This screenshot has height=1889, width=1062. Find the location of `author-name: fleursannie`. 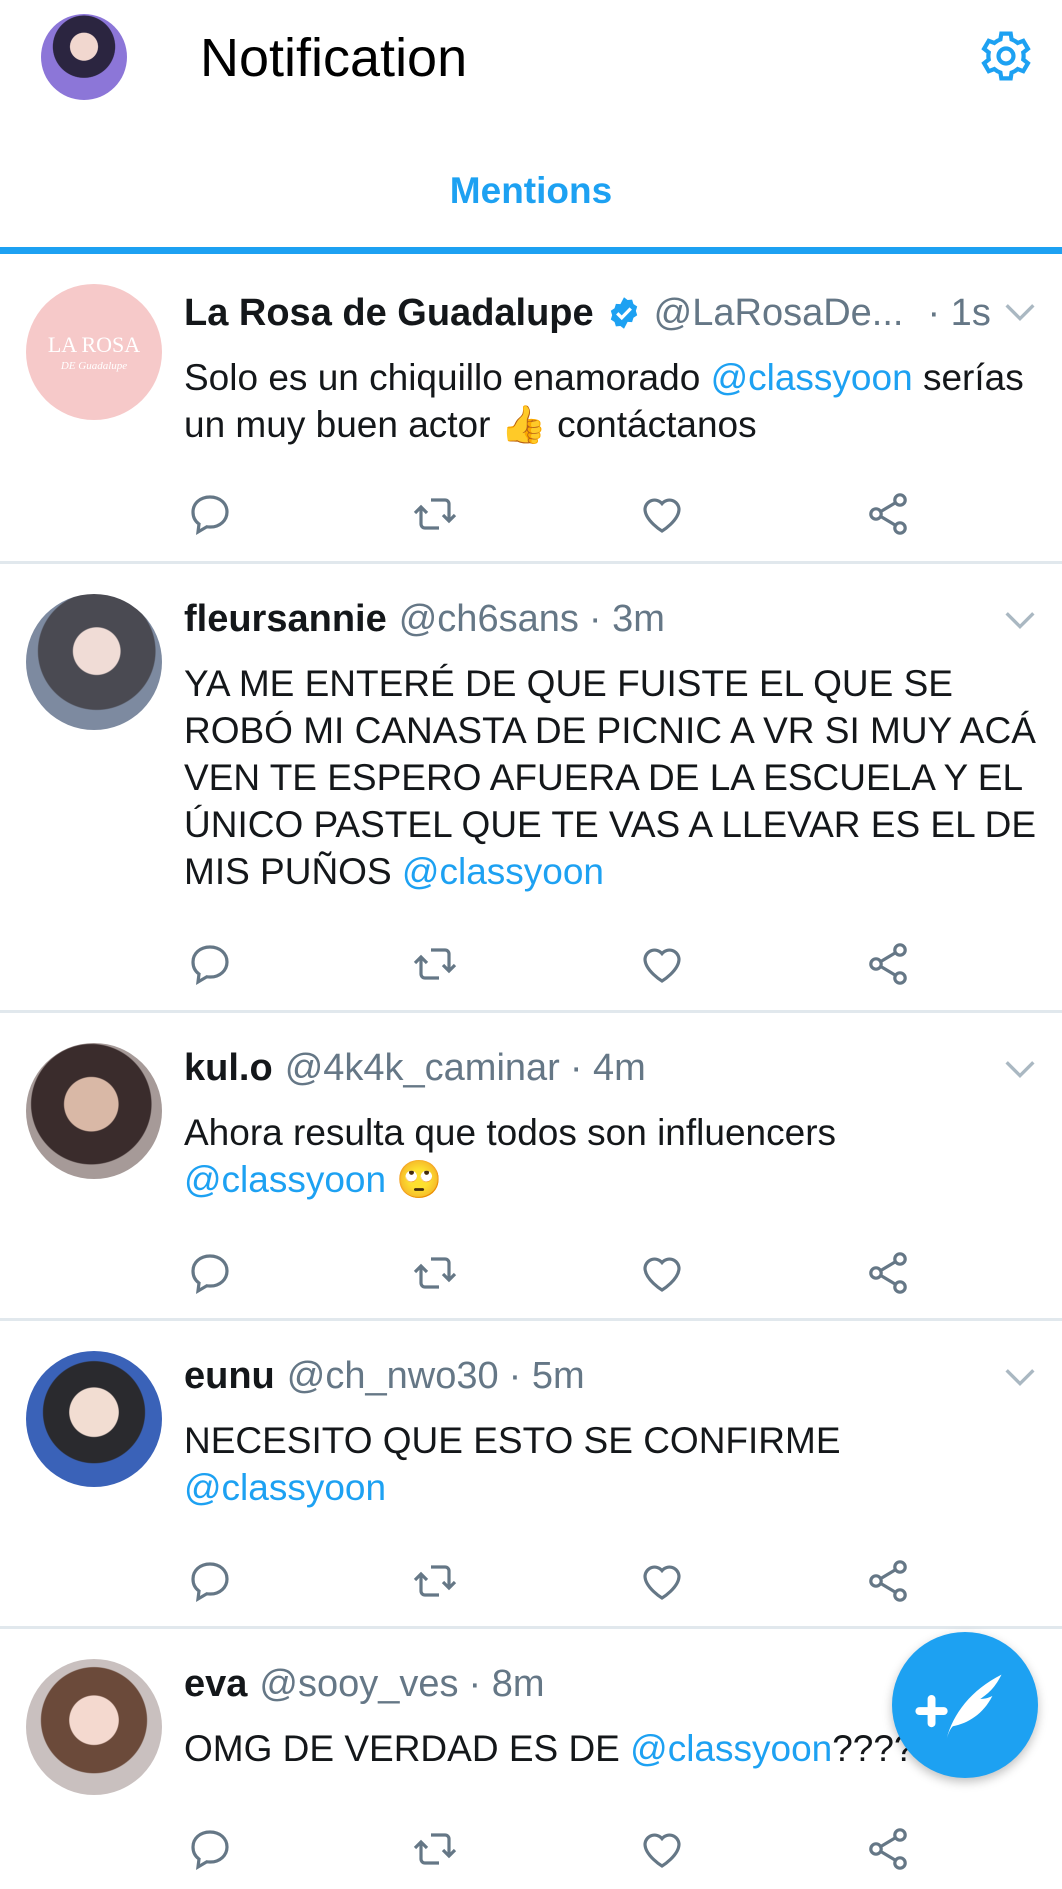

author-name: fleursannie is located at coordinates (285, 619).